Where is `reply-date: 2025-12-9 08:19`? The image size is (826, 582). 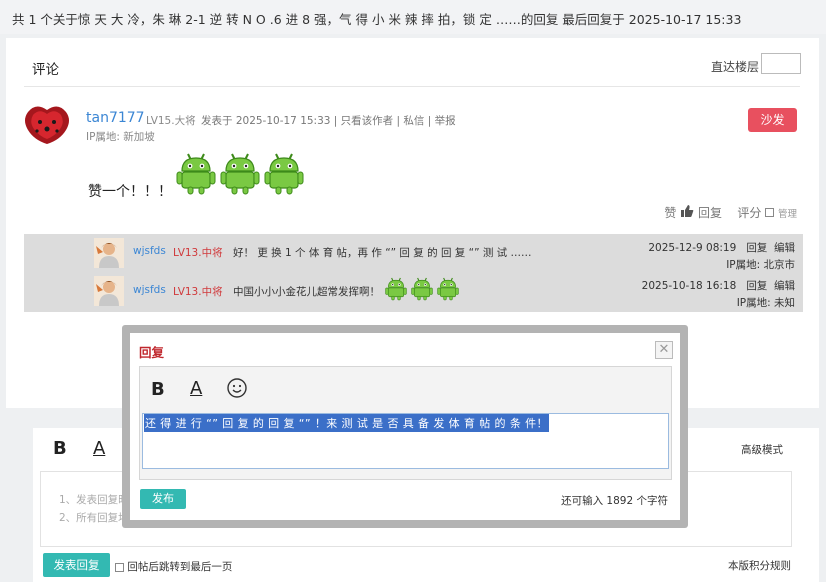
reply-date: 2025-12-9 08:19 is located at coordinates (692, 248).